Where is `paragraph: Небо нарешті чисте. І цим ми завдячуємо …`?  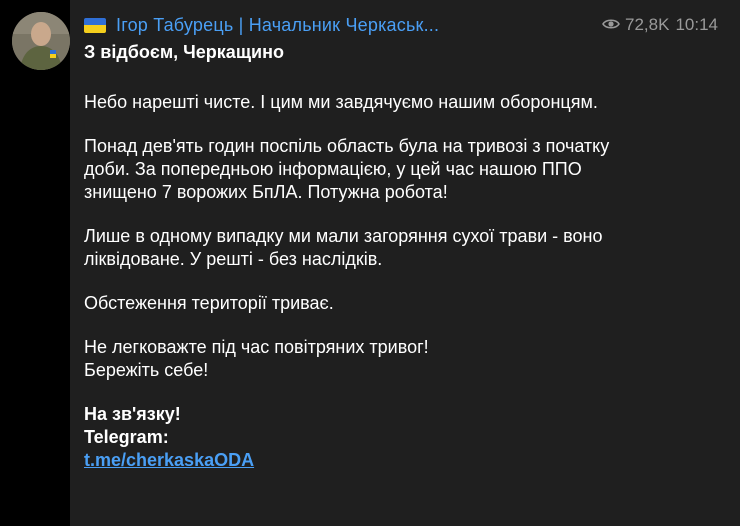 paragraph: Небо нарешті чисте. І цим ми завдячуємо … is located at coordinates (341, 102).